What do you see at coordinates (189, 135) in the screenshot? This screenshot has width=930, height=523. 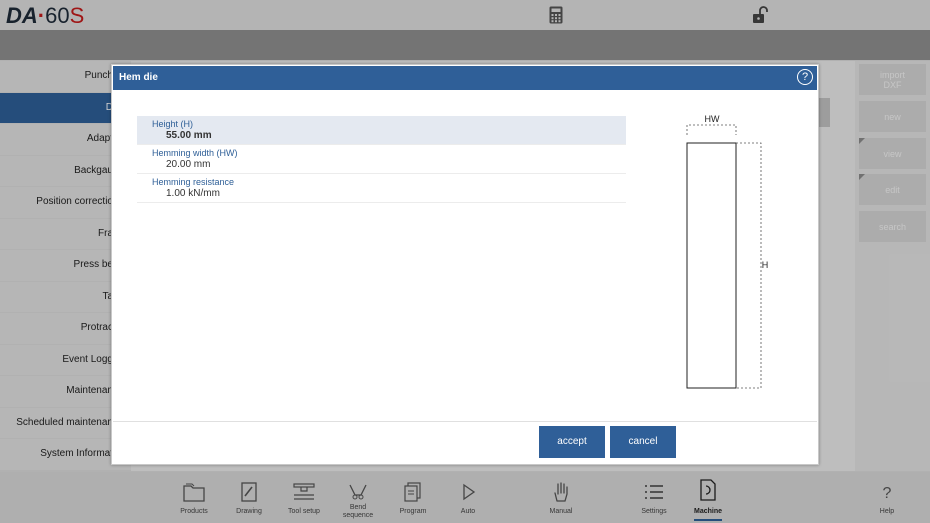 I see `param-value: 55.00 mm` at bounding box center [189, 135].